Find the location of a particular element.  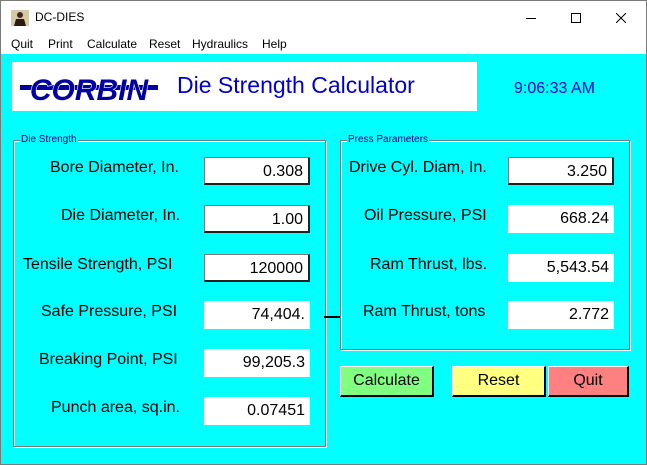

drive-cyl-diam-input: 3.250 is located at coordinates (561, 171).